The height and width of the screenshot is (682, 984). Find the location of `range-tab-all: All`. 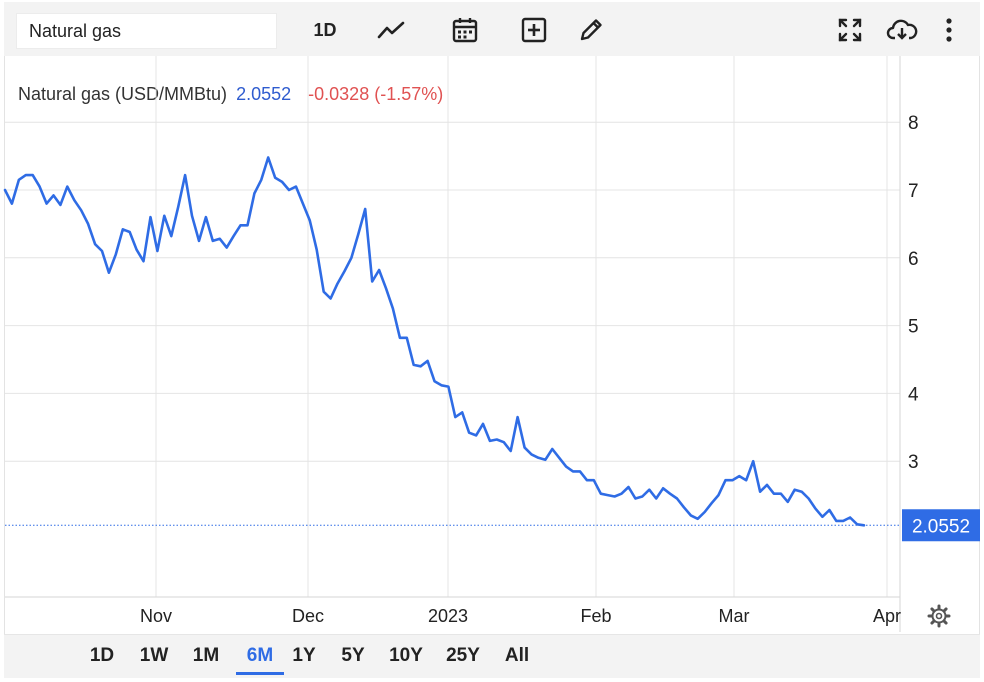

range-tab-all: All is located at coordinates (517, 660).